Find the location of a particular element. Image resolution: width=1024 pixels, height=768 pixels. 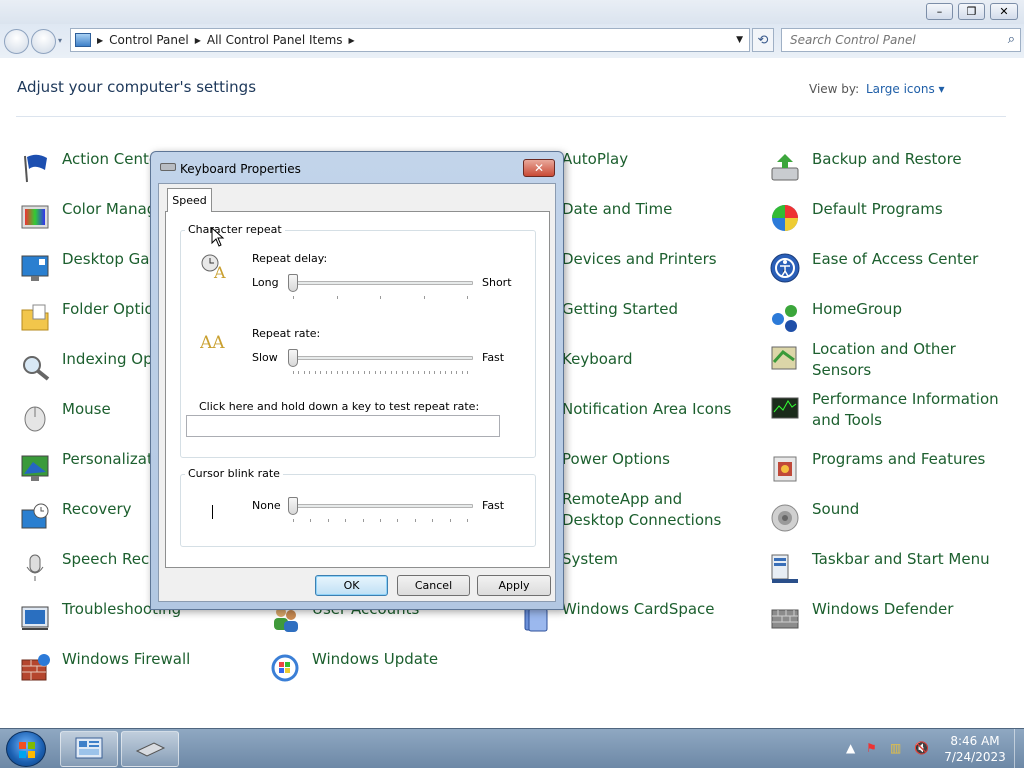

refresh-button: ⟲ is located at coordinates (763, 40).